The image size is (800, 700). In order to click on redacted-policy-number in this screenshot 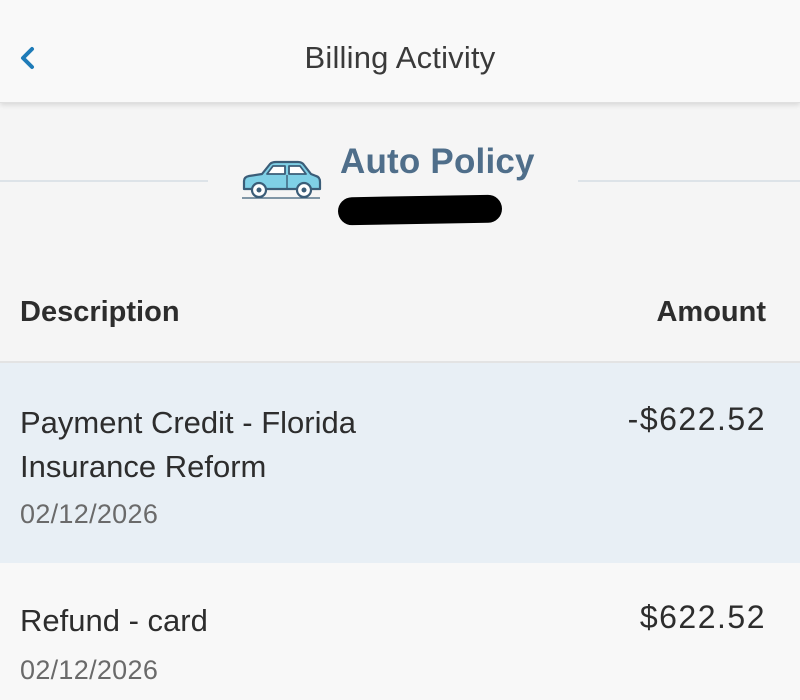, I will do `click(420, 210)`.